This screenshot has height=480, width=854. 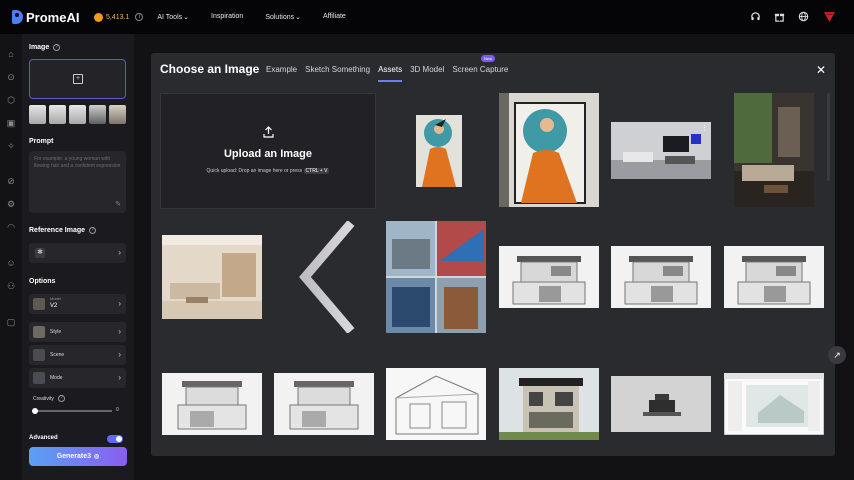 What do you see at coordinates (828, 137) in the screenshot?
I see `modal-scrollbar` at bounding box center [828, 137].